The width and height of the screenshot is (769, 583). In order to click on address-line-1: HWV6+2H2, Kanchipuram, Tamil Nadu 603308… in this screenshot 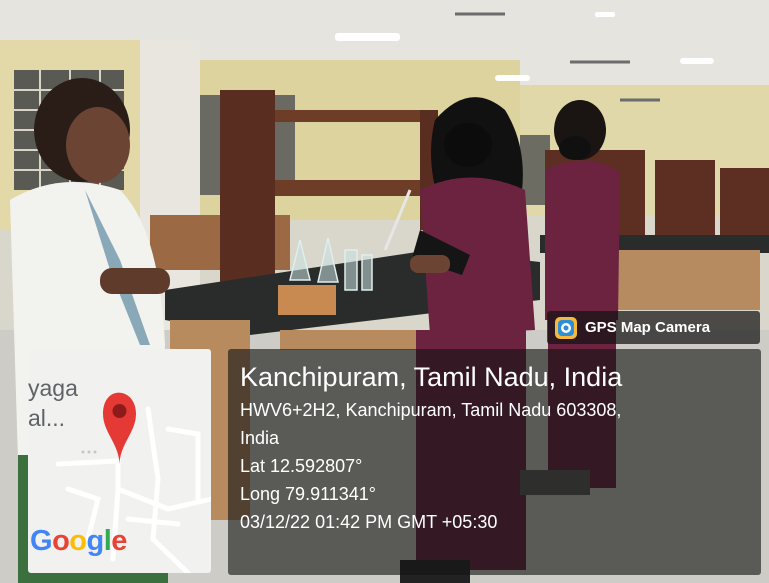, I will do `click(431, 410)`.